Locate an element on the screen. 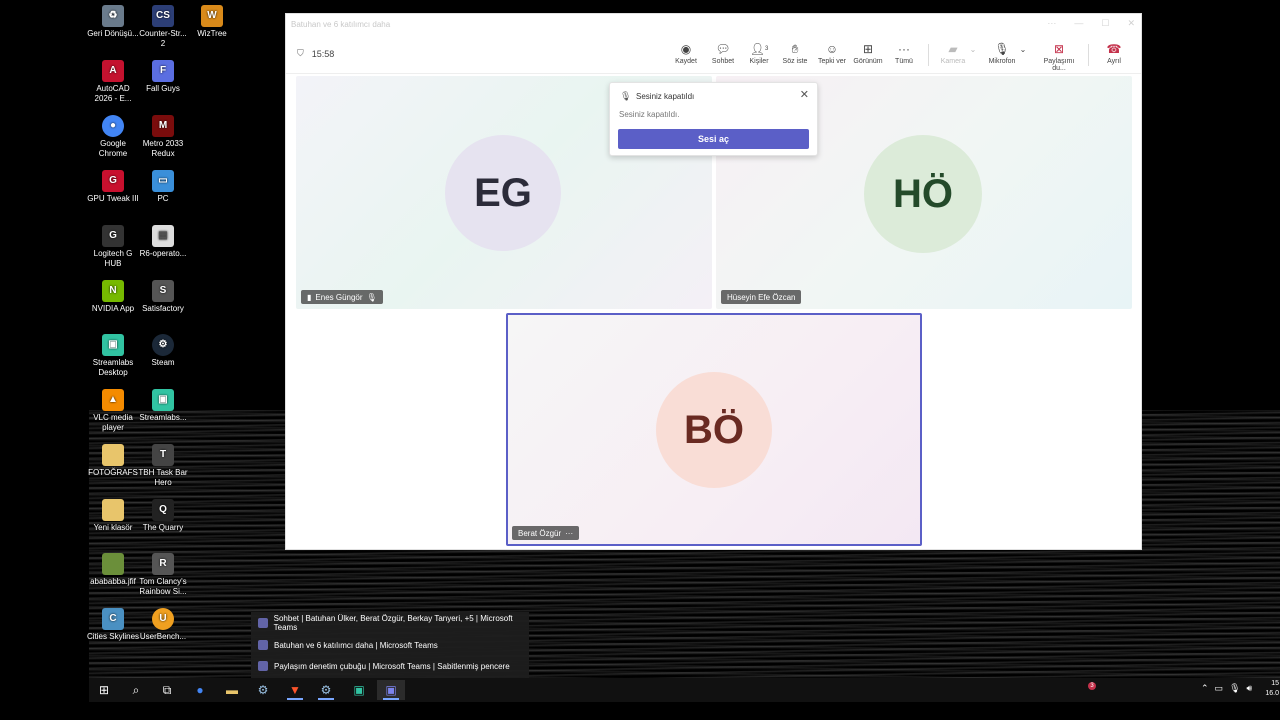 This screenshot has height=720, width=1280. chat-button: 💬︎ Sohbet is located at coordinates (723, 52).